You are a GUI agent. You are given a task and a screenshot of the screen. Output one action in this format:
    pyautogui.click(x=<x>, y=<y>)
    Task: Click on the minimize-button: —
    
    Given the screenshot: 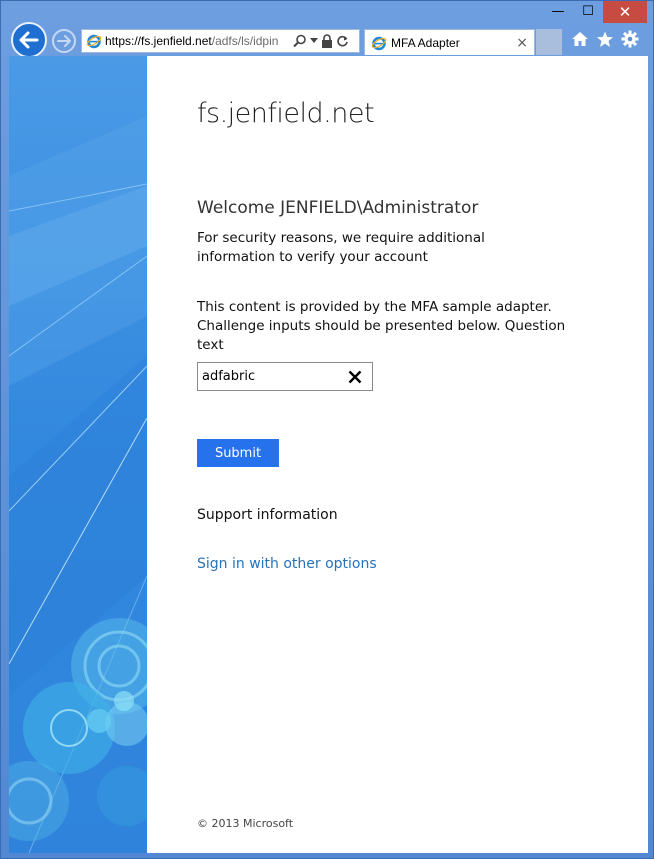 What is the action you would take?
    pyautogui.click(x=558, y=12)
    